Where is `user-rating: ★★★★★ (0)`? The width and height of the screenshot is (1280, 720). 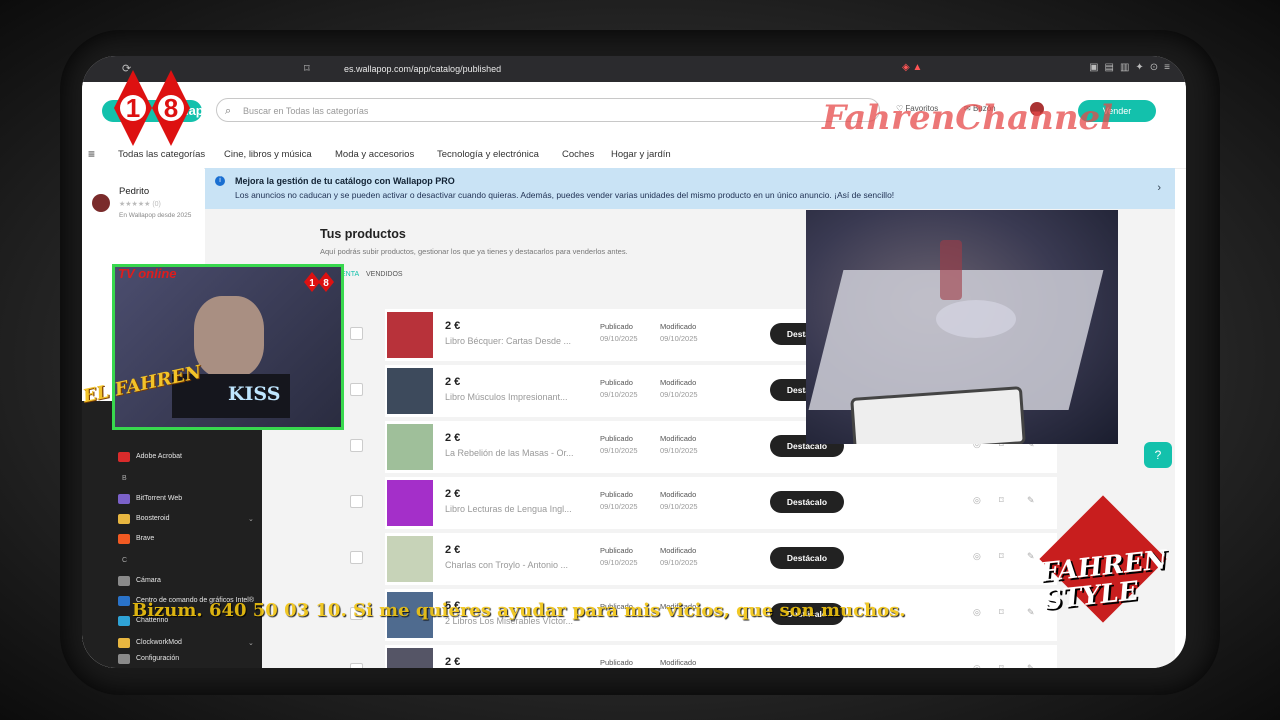
user-rating: ★★★★★ (0) is located at coordinates (140, 204).